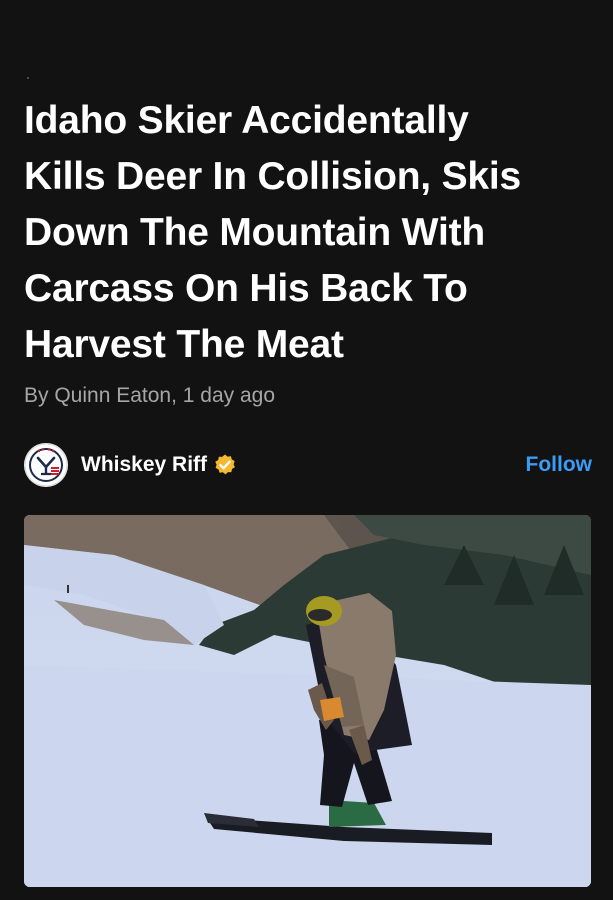  I want to click on whiskey-riff-logo-icon, so click(46, 465).